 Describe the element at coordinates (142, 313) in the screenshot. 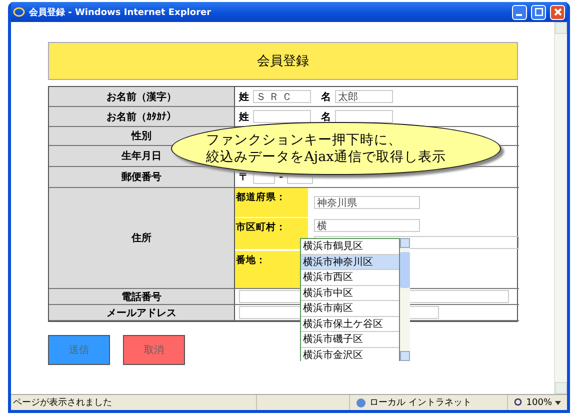

I see `row-label: メールアドレス` at that location.